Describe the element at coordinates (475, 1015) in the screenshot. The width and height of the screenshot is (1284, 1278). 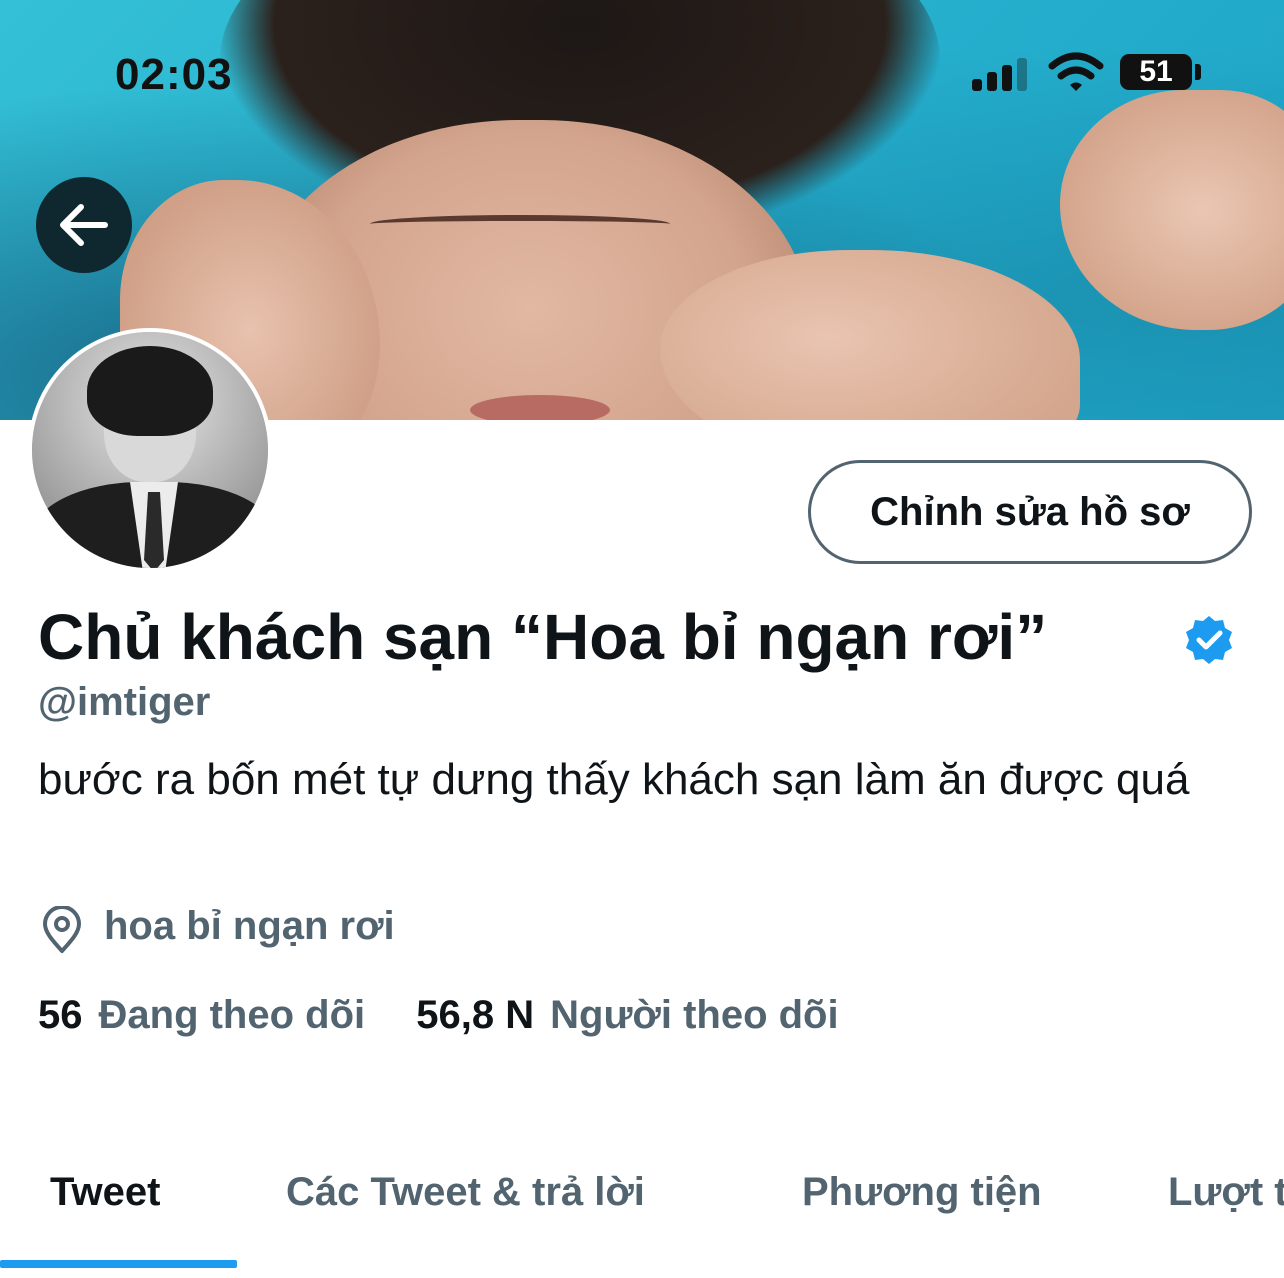
I see `followers-count: 56,8 N` at that location.